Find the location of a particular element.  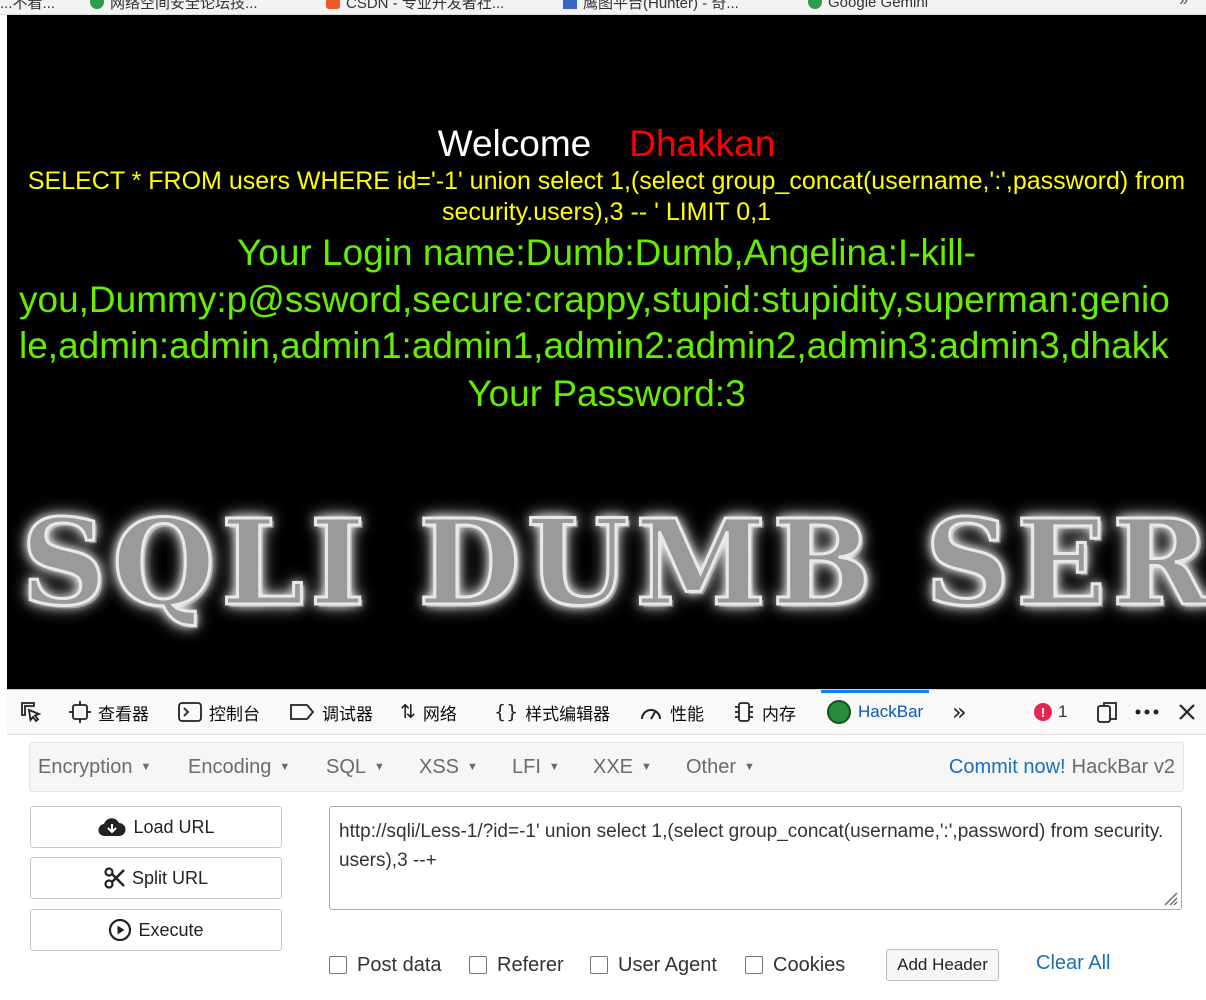

tab-memory: 内存 is located at coordinates (764, 712).